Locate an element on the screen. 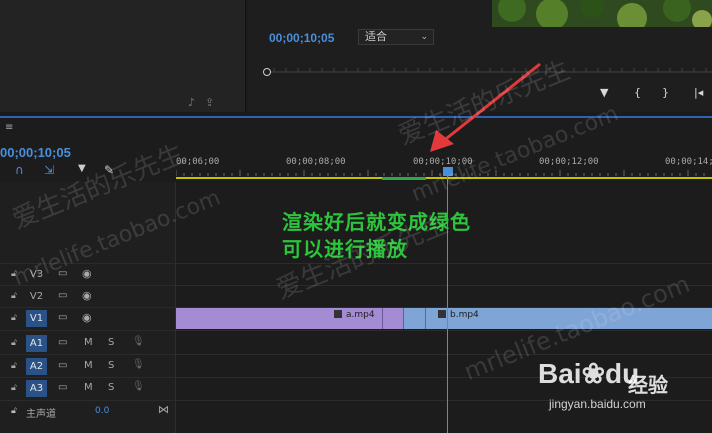  mark-out-icon: } is located at coordinates (665, 92).